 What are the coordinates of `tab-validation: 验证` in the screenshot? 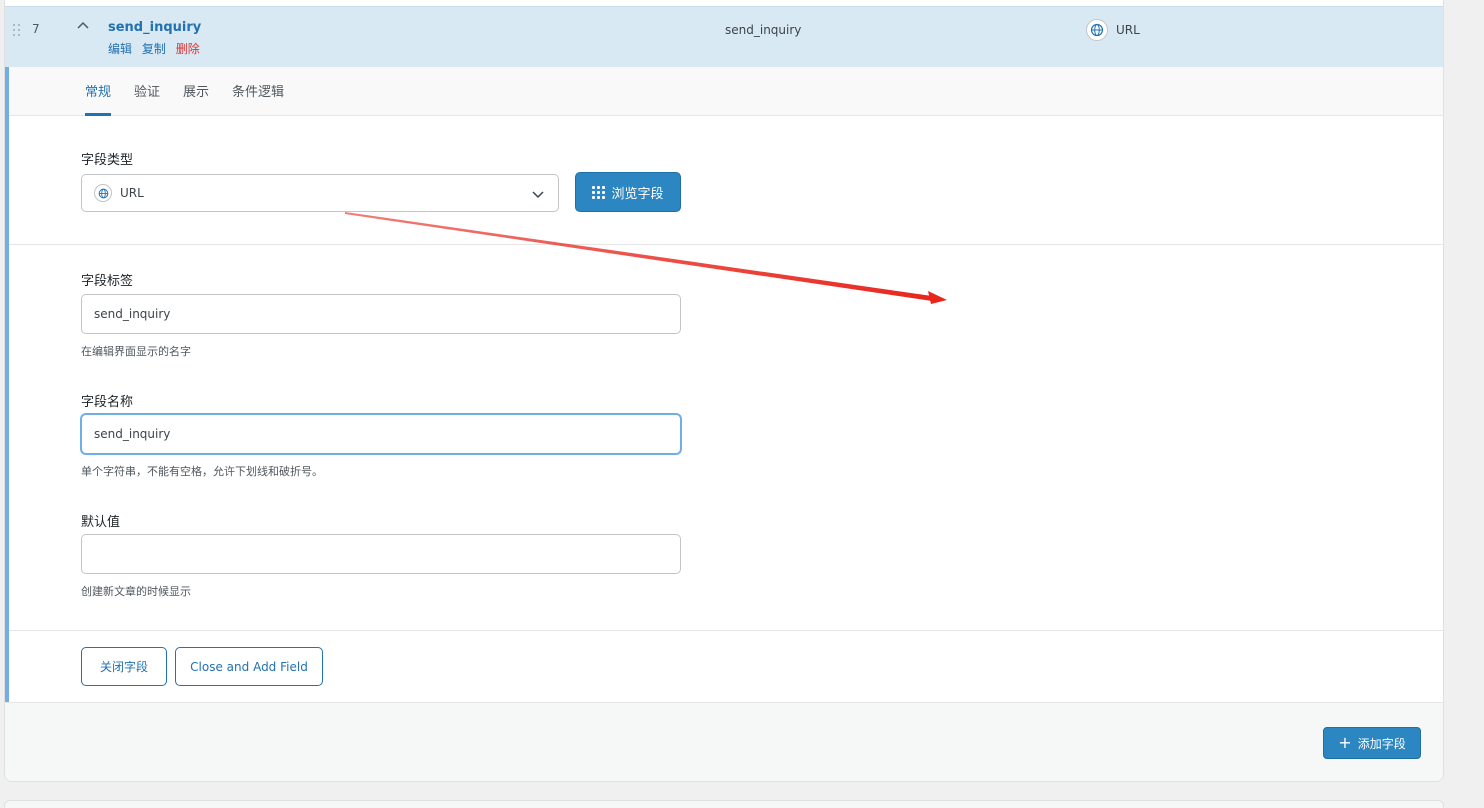 It's located at (147, 98).